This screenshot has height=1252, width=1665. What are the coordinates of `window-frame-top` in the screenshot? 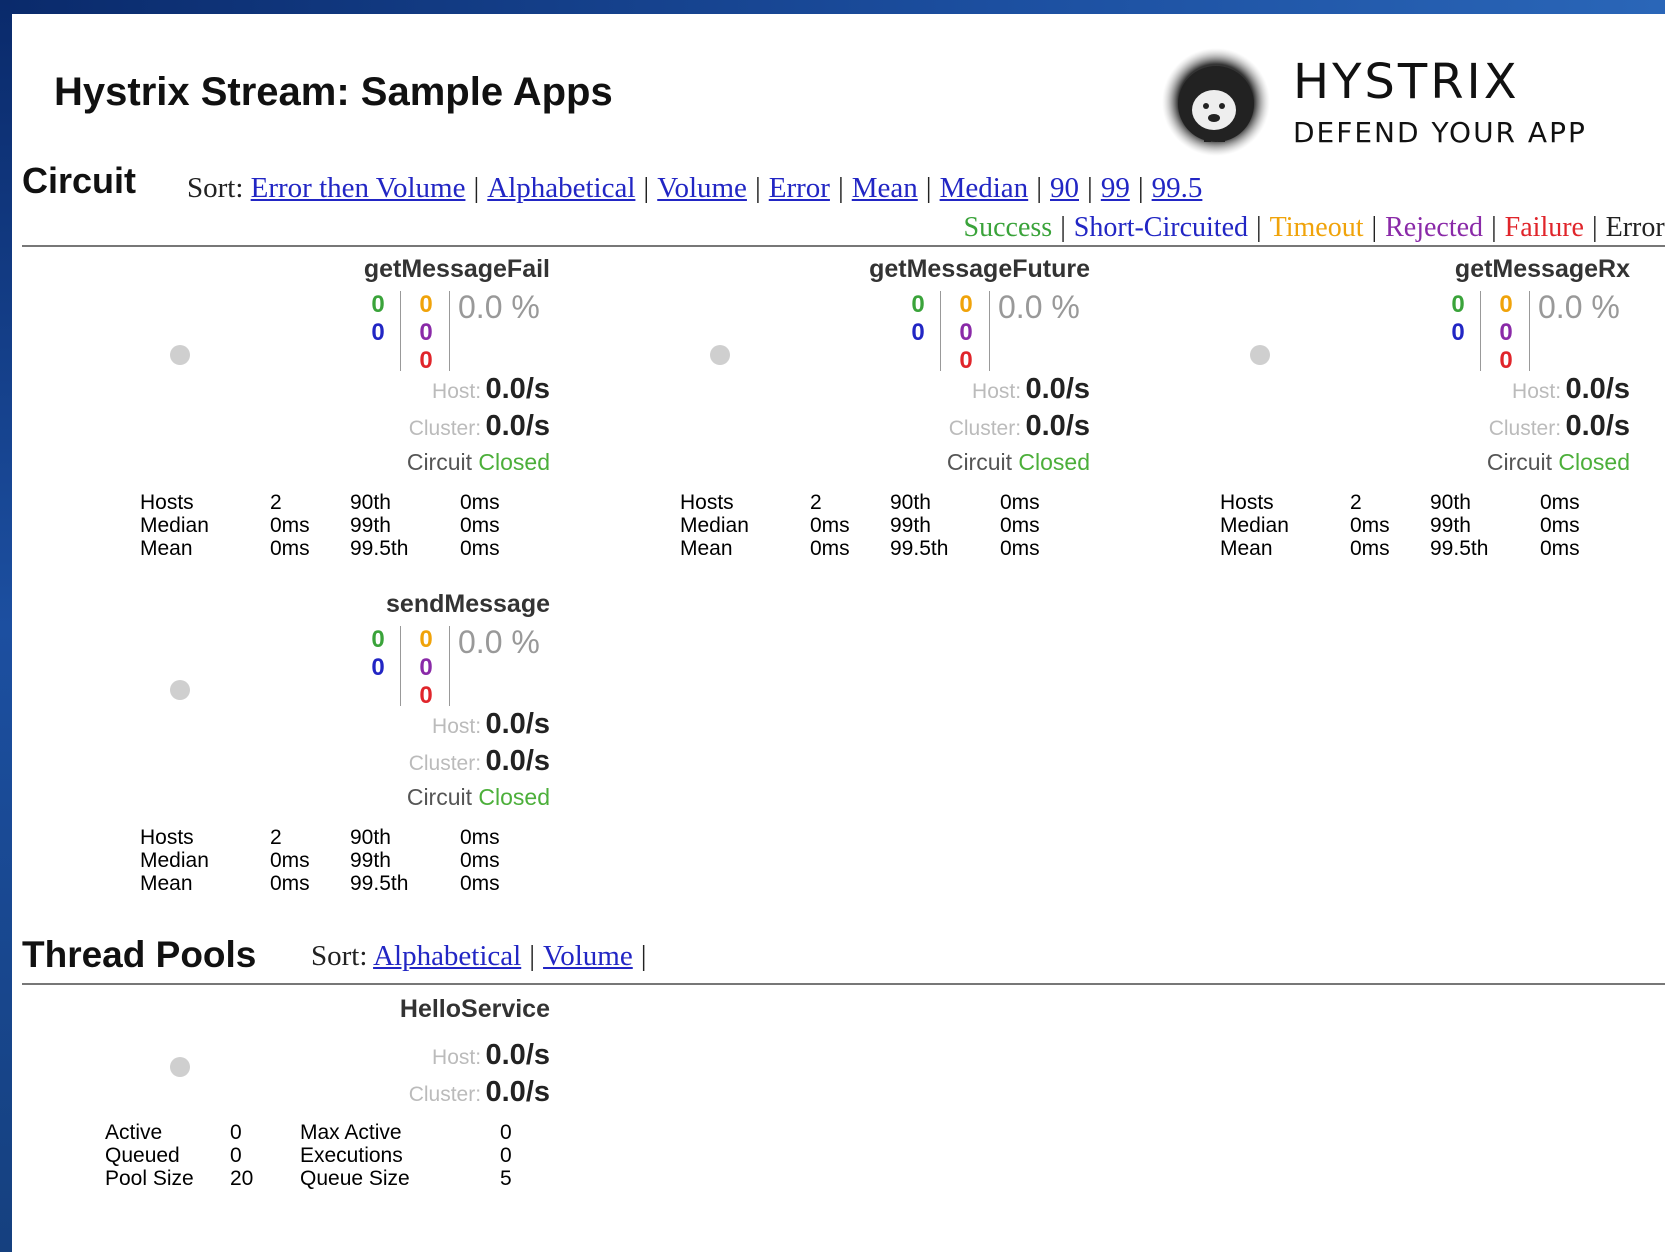 It's located at (832, 7).